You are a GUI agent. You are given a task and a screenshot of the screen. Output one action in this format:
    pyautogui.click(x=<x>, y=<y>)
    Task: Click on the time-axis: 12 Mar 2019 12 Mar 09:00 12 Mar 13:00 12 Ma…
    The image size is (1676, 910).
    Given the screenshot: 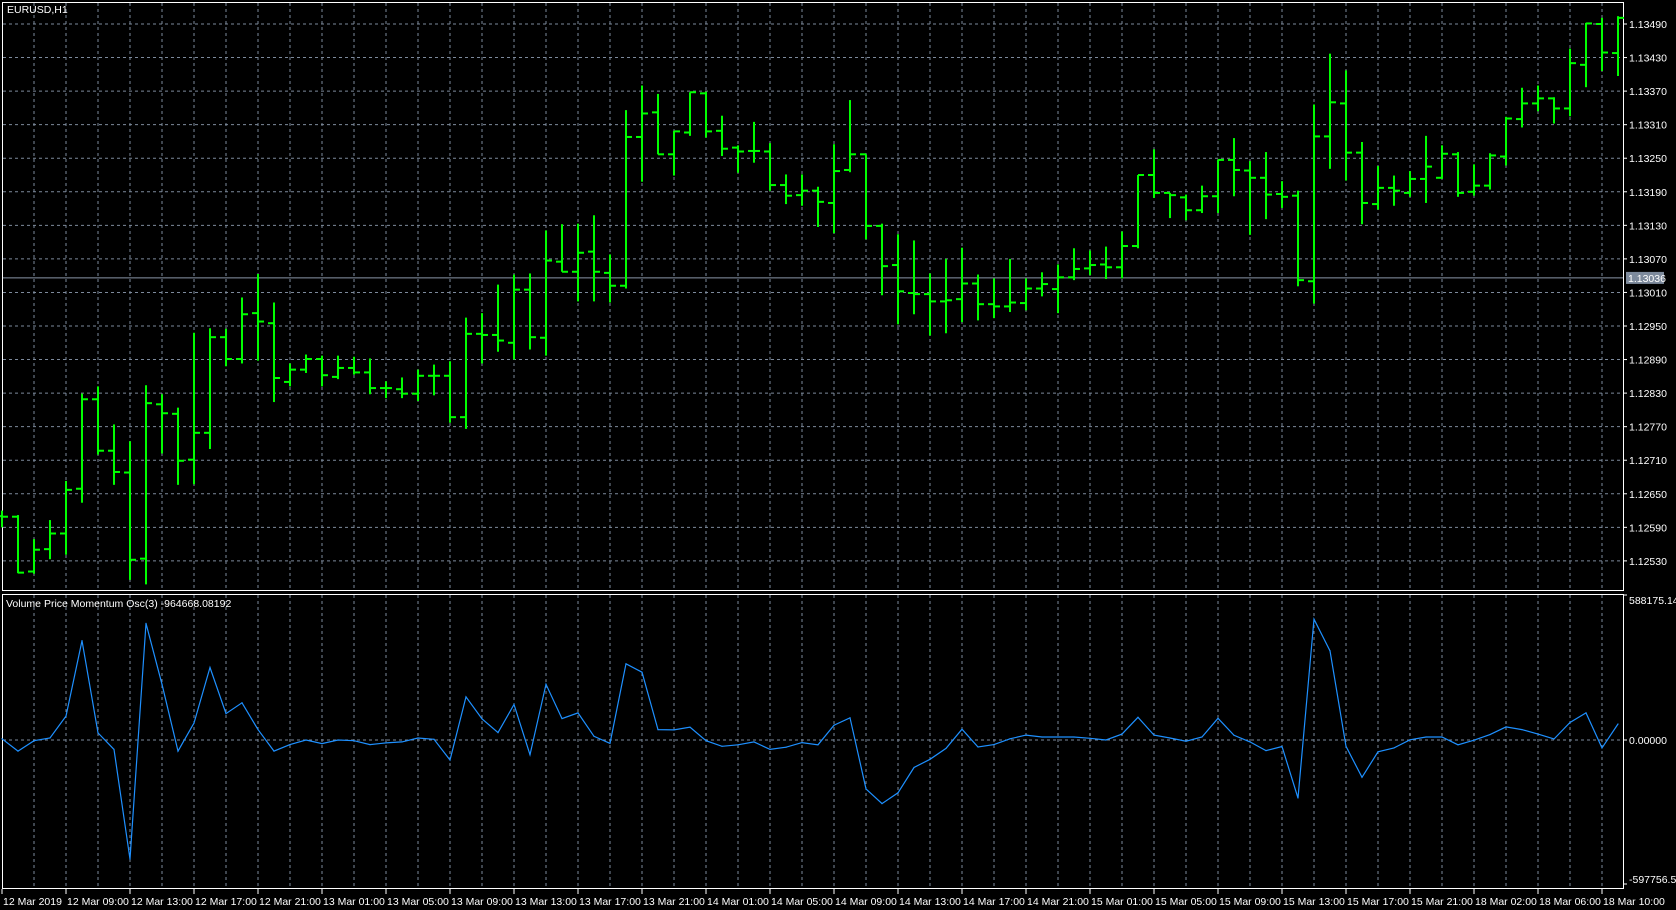 What is the action you would take?
    pyautogui.click(x=833, y=898)
    